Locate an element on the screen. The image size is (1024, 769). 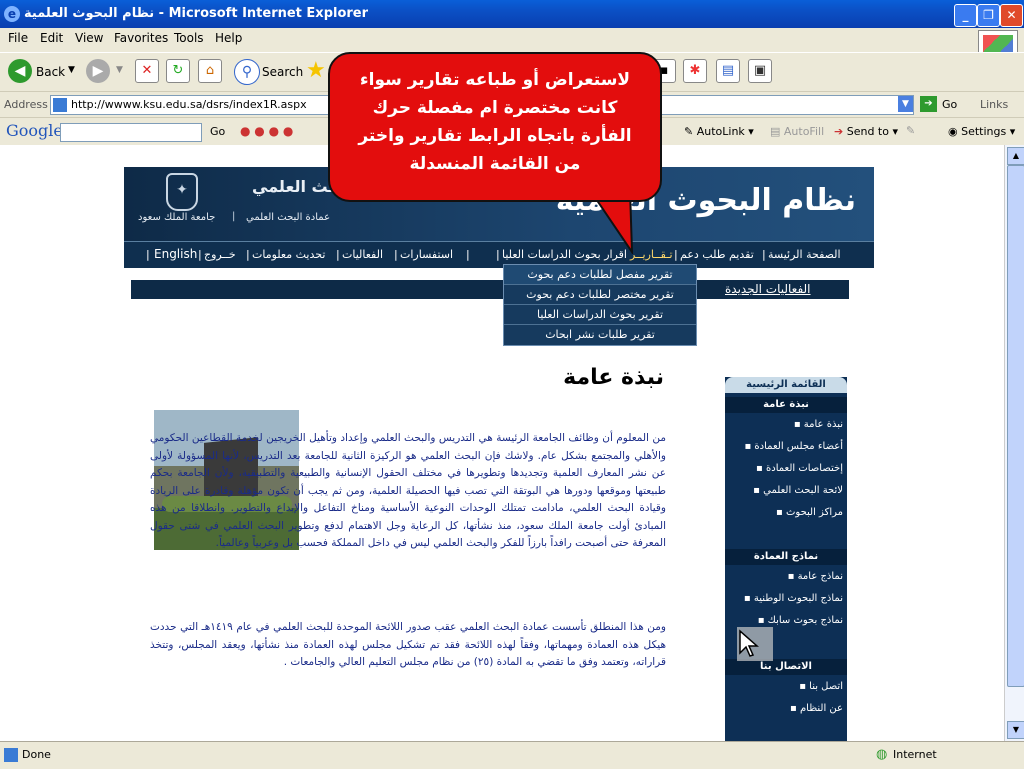
go-arrow-icon: ➔ is located at coordinates (928, 104).